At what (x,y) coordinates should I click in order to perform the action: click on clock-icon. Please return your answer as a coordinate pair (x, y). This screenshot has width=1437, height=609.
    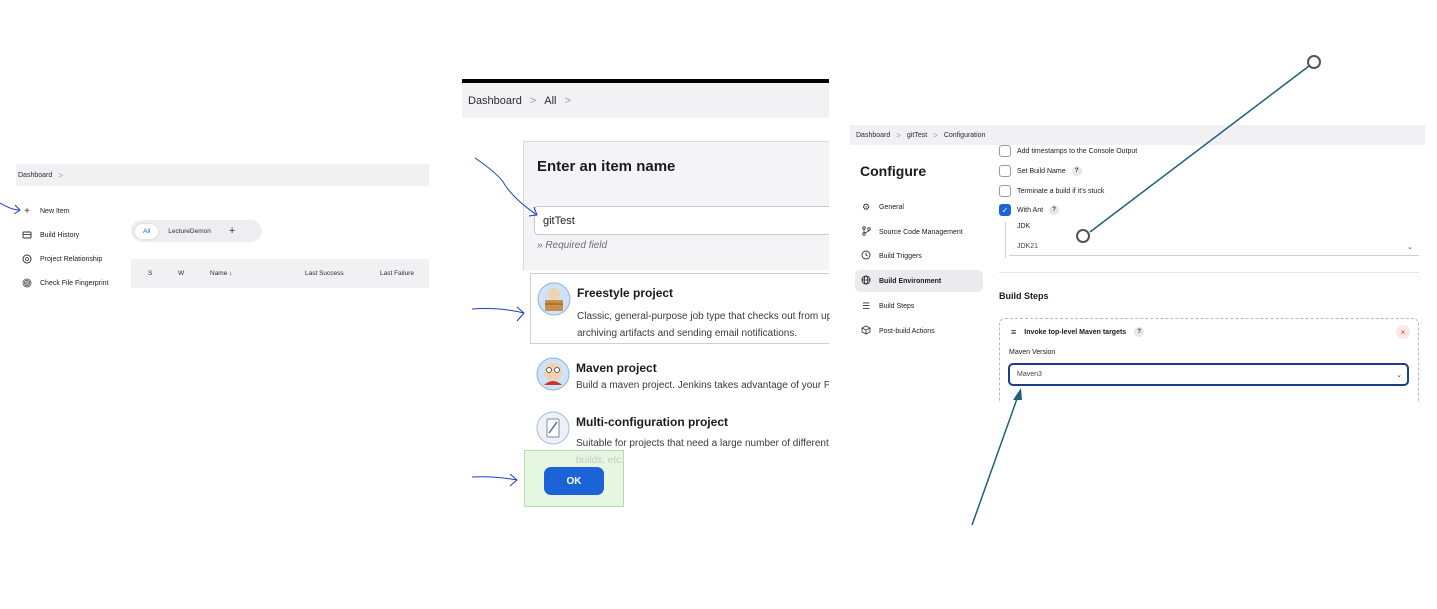
    Looking at the image, I should click on (866, 256).